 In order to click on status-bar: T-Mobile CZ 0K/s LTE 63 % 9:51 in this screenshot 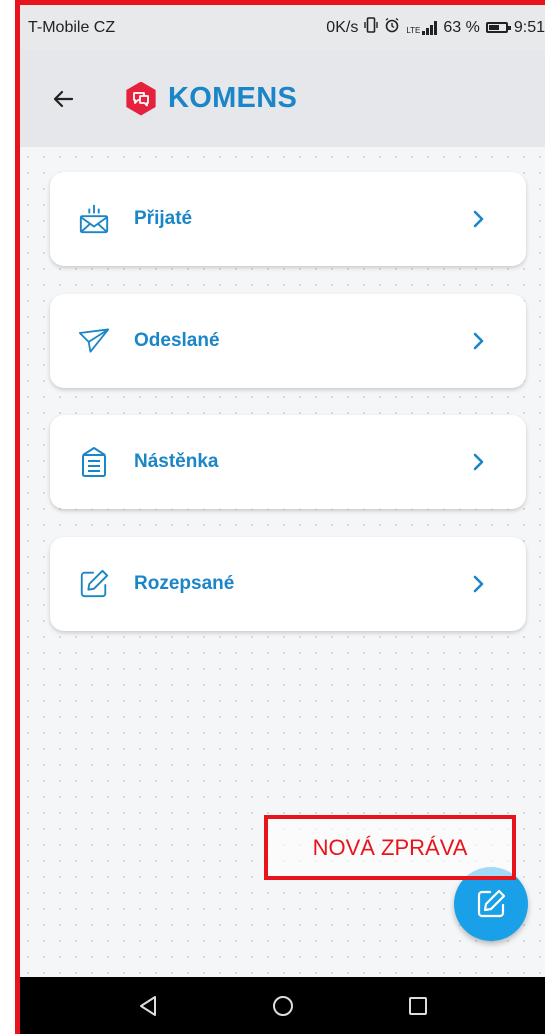, I will do `click(282, 27)`.